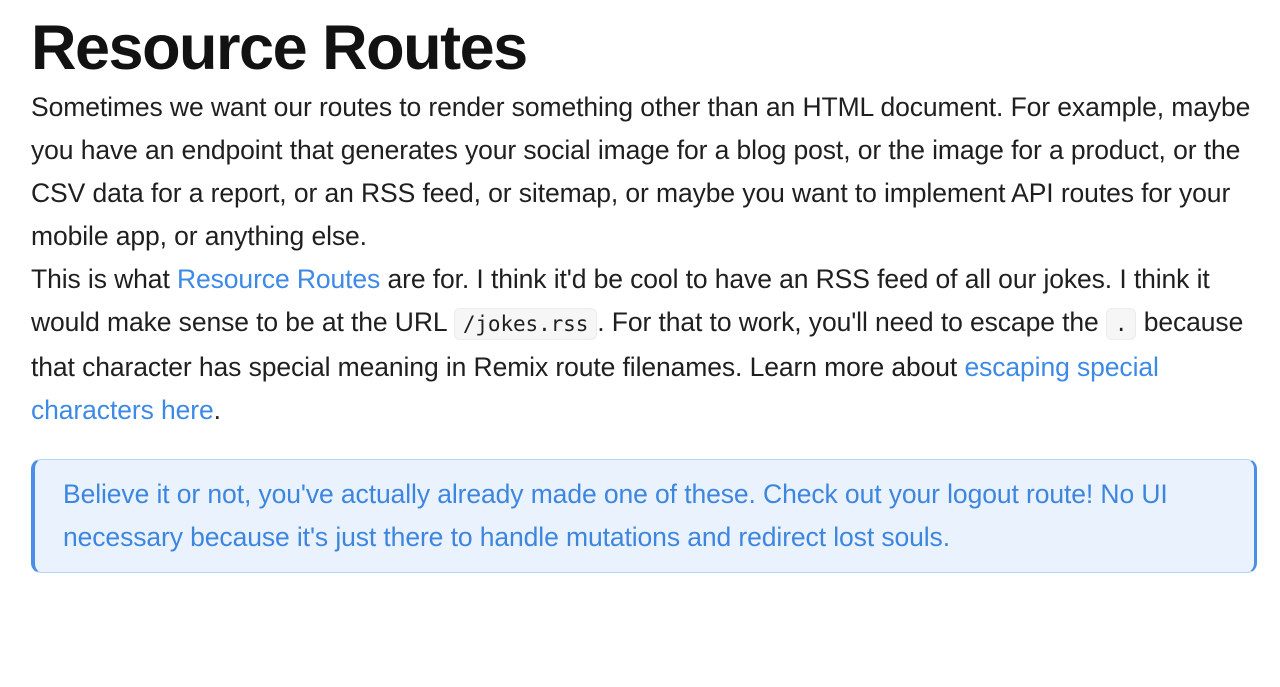 The height and width of the screenshot is (687, 1280). Describe the element at coordinates (525, 324) in the screenshot. I see `jokes-rss-code: /jokes.rss` at that location.